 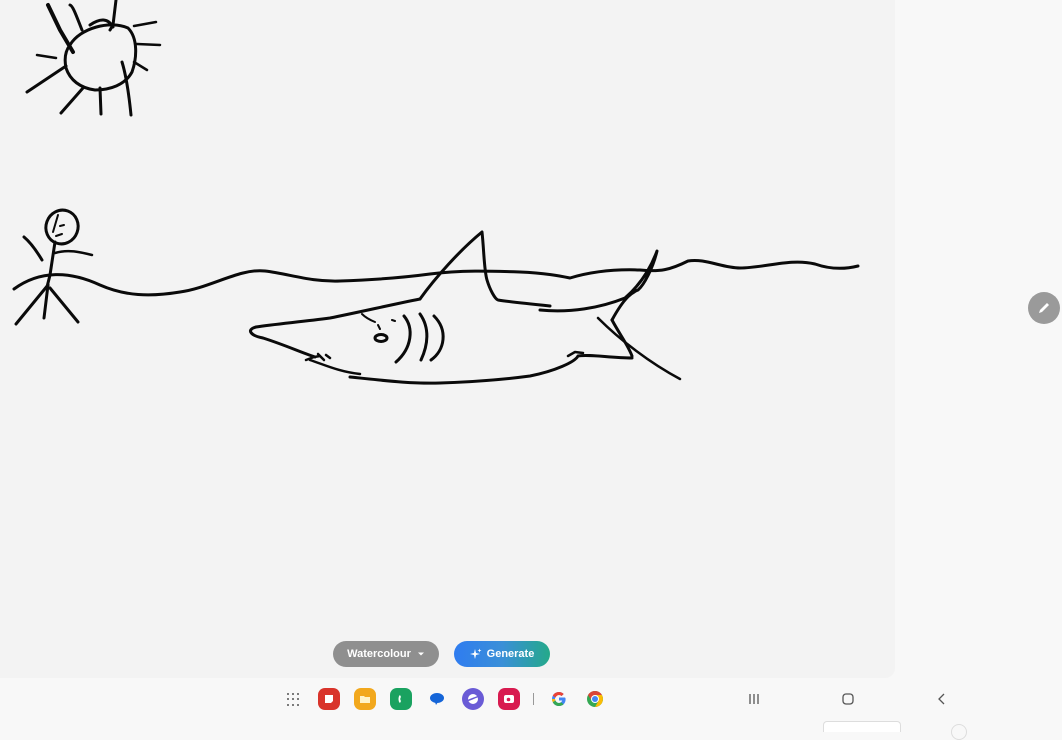 I want to click on google-icon, so click(x=559, y=699).